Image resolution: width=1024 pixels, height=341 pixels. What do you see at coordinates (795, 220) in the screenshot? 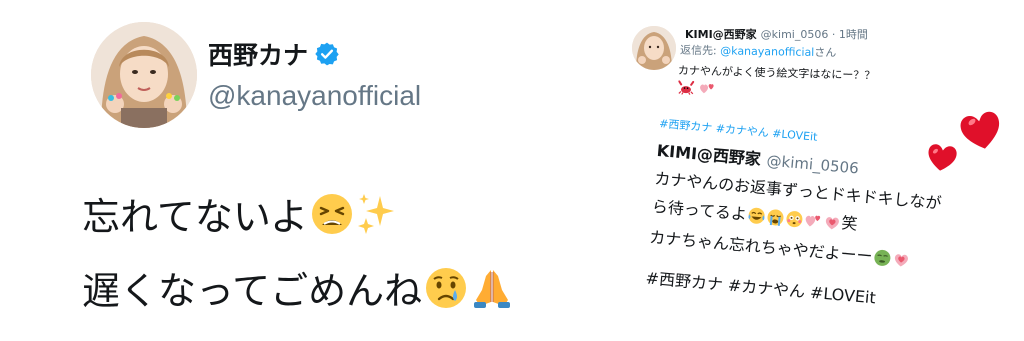
I see `flushed-emoji` at bounding box center [795, 220].